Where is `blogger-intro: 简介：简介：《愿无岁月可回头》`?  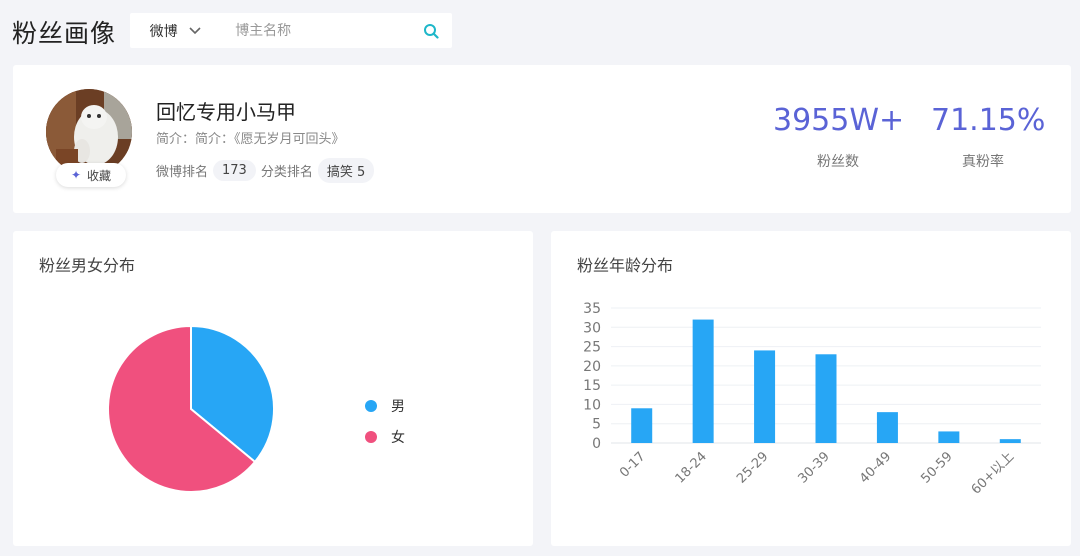 blogger-intro: 简介：简介：《愿无岁月可回头》 is located at coordinates (250, 139).